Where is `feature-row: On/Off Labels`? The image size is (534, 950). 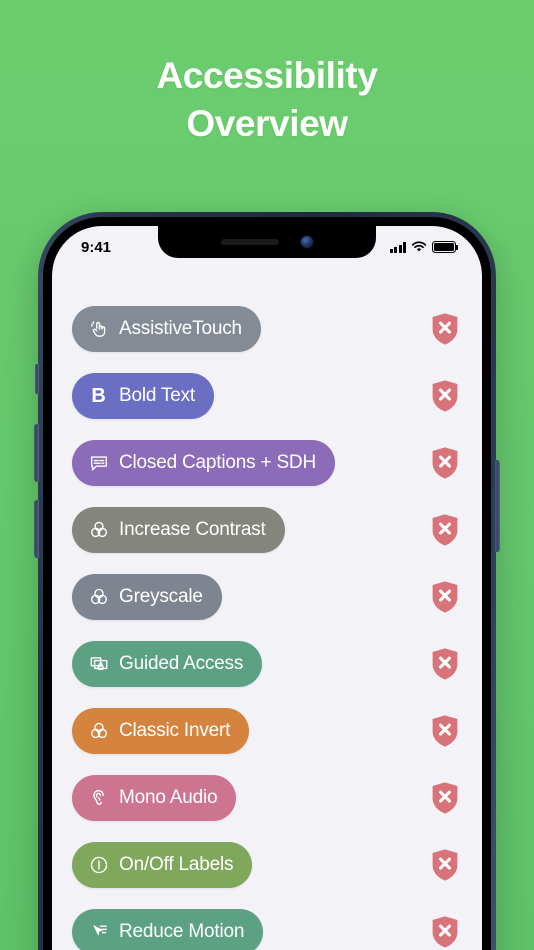
feature-row: On/Off Labels is located at coordinates (267, 865).